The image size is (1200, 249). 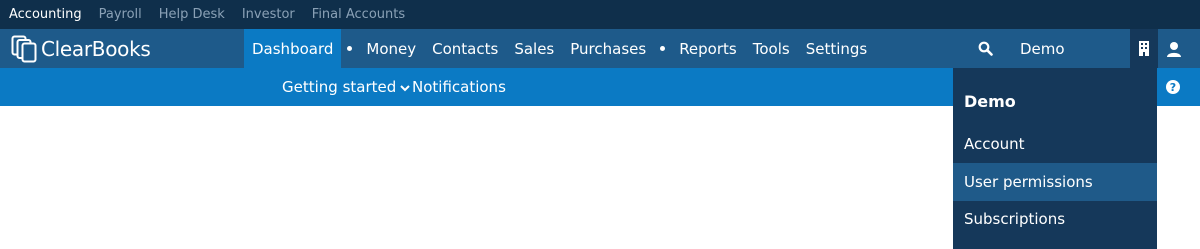 I want to click on search-button, so click(x=985, y=48).